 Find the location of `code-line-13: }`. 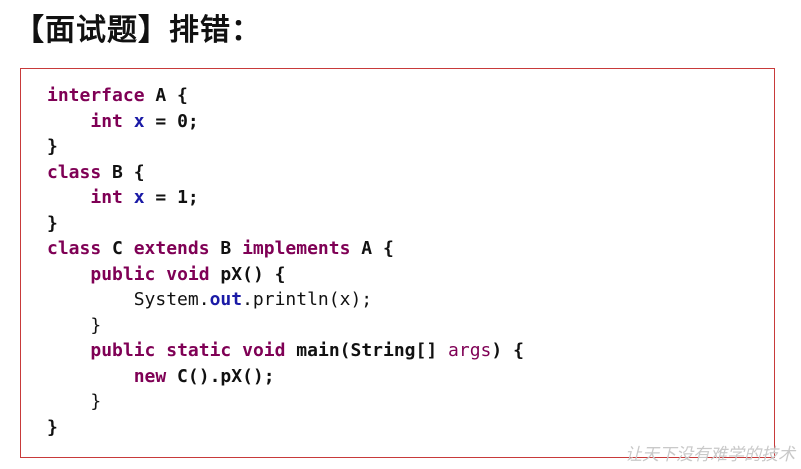

code-line-13: } is located at coordinates (285, 402).